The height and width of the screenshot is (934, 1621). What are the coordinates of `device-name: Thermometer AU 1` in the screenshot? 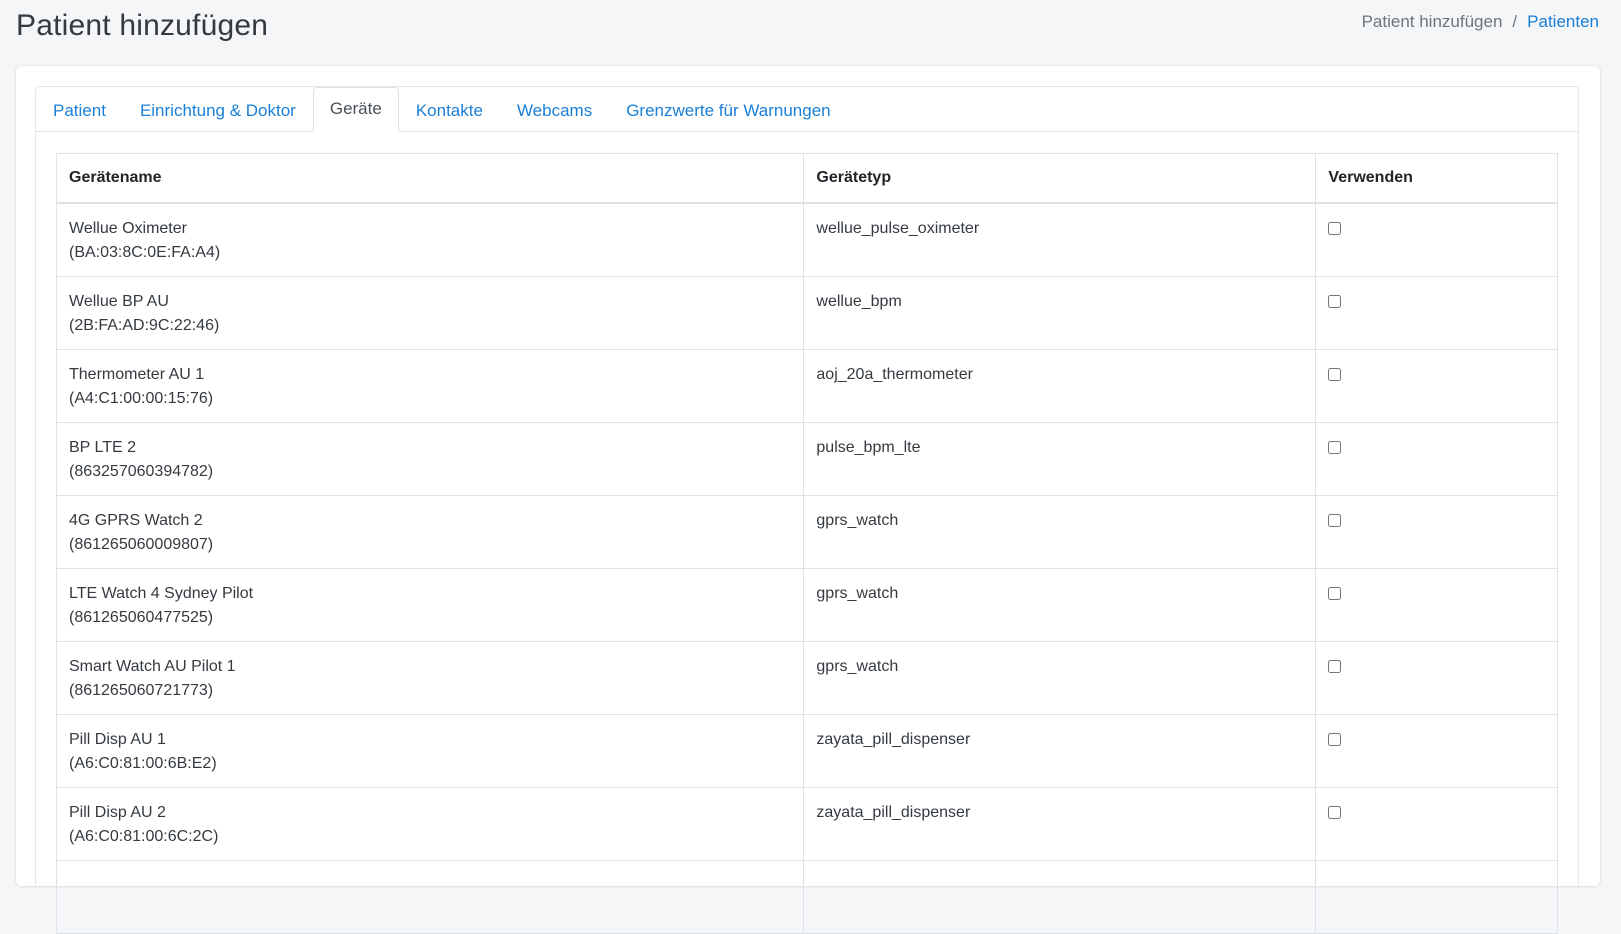 It's located at (137, 374).